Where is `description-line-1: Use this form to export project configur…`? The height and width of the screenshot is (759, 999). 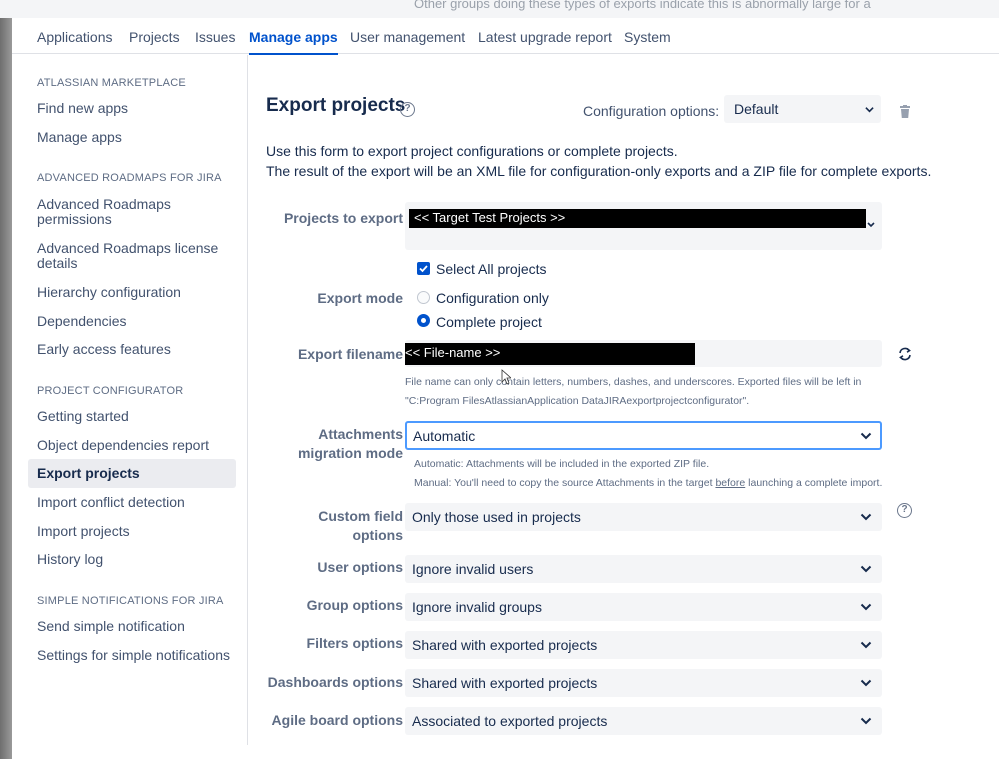
description-line-1: Use this form to export project configur… is located at coordinates (472, 151).